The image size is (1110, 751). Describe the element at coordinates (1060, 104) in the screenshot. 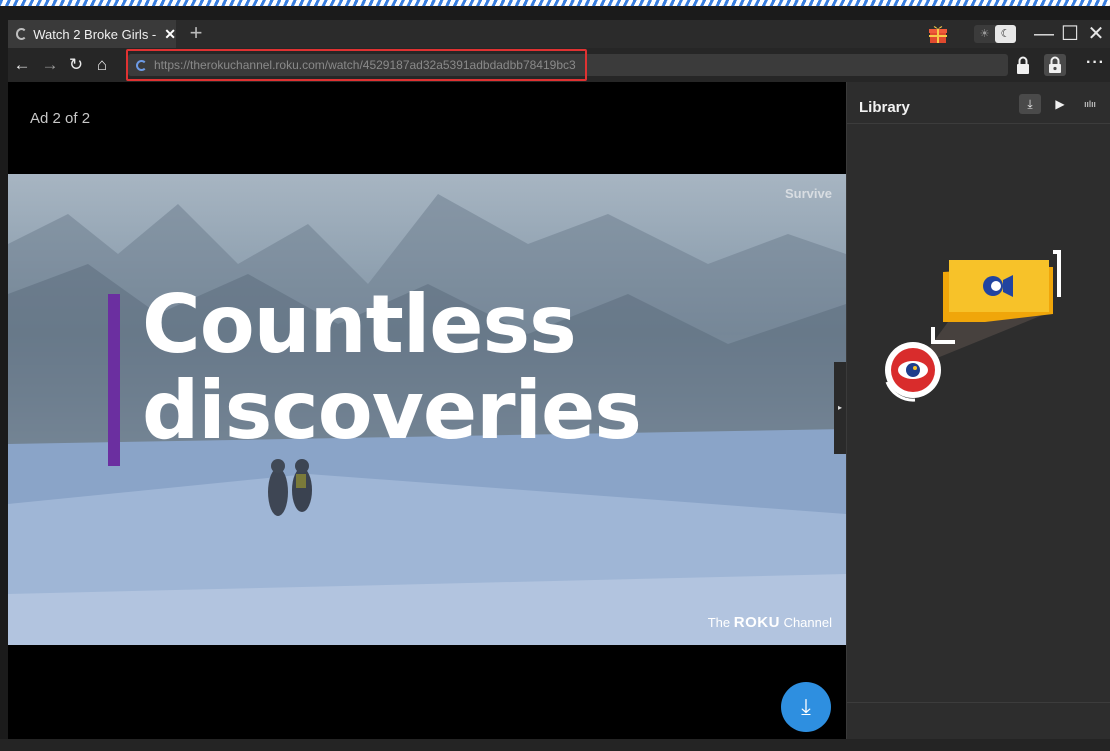

I see `video-icon: ▶` at that location.